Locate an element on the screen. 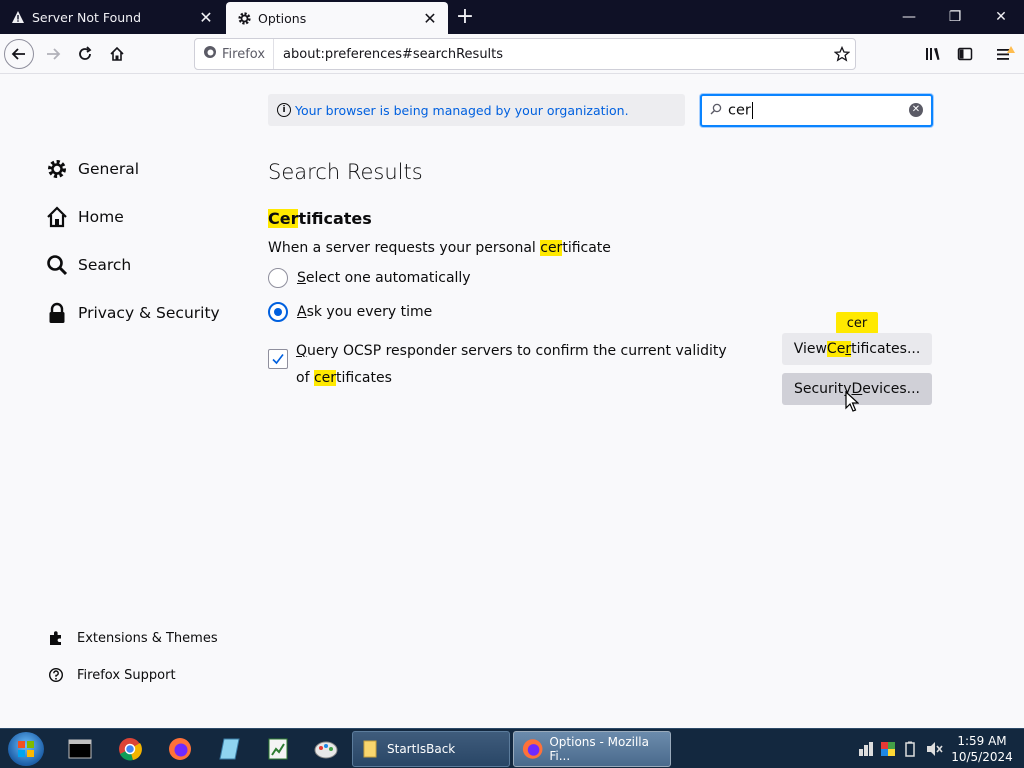  taskbar-task-startisback: StartIsBack is located at coordinates (431, 749).